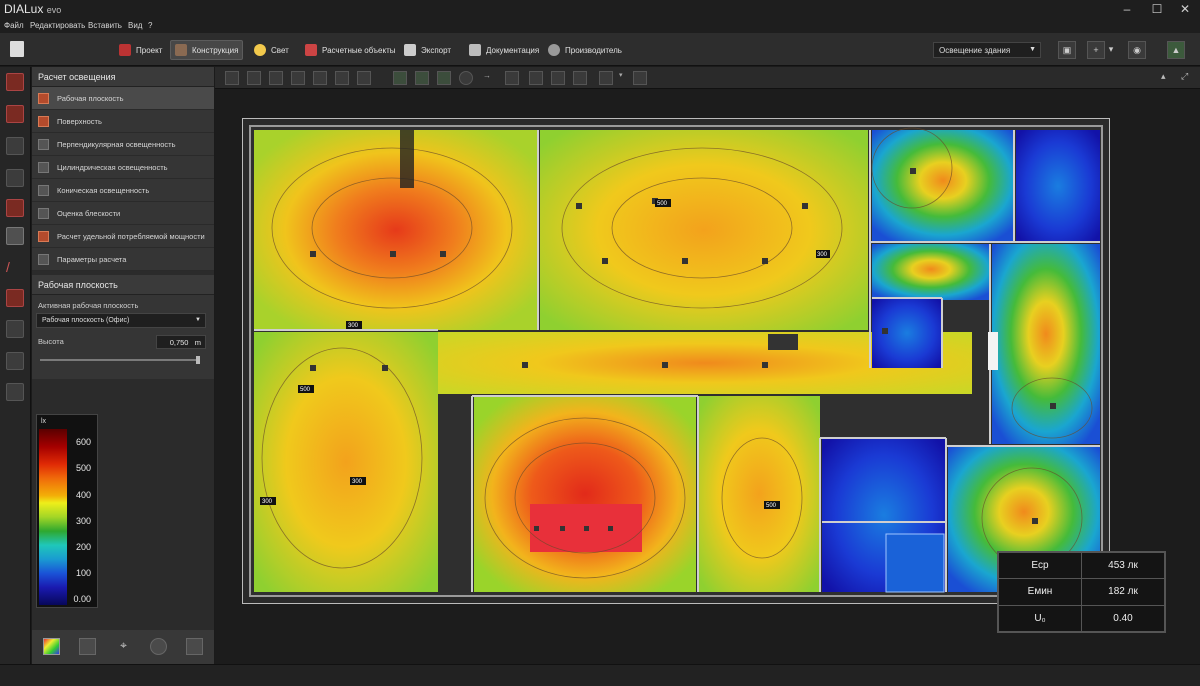 The height and width of the screenshot is (686, 1200). I want to click on height-slider-handle, so click(198, 360).